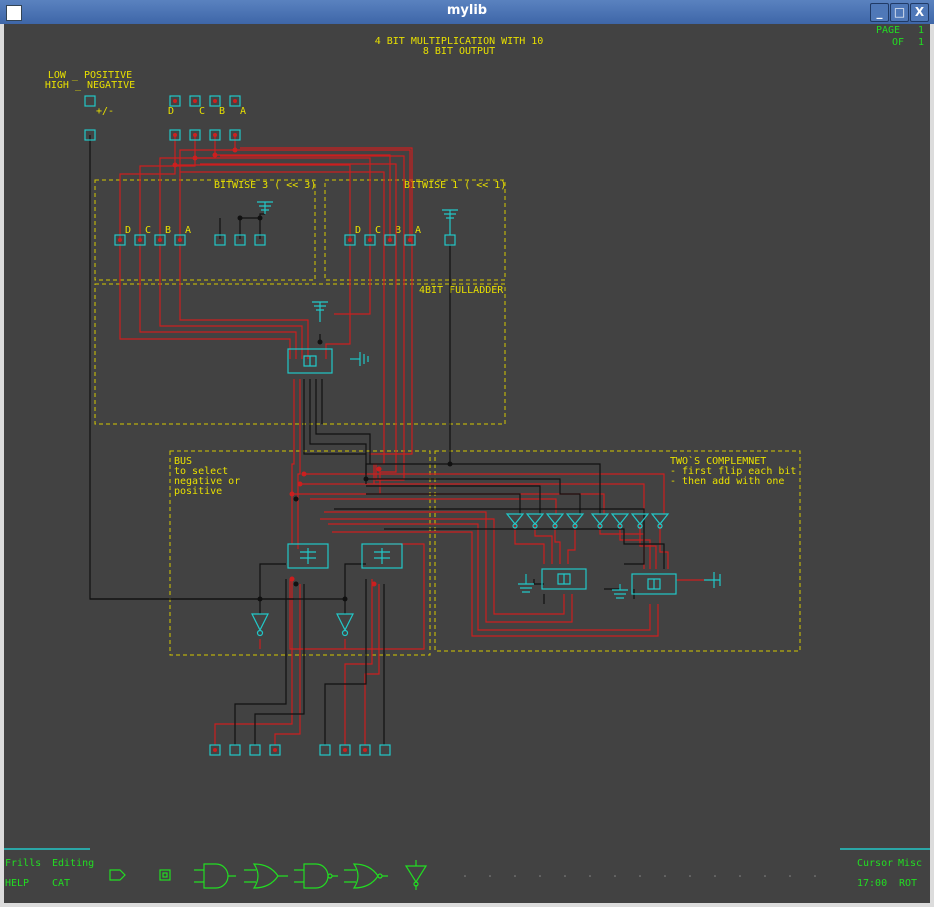 This screenshot has width=934, height=907. Describe the element at coordinates (366, 876) in the screenshot. I see `palette-nor-gate-icon` at that location.